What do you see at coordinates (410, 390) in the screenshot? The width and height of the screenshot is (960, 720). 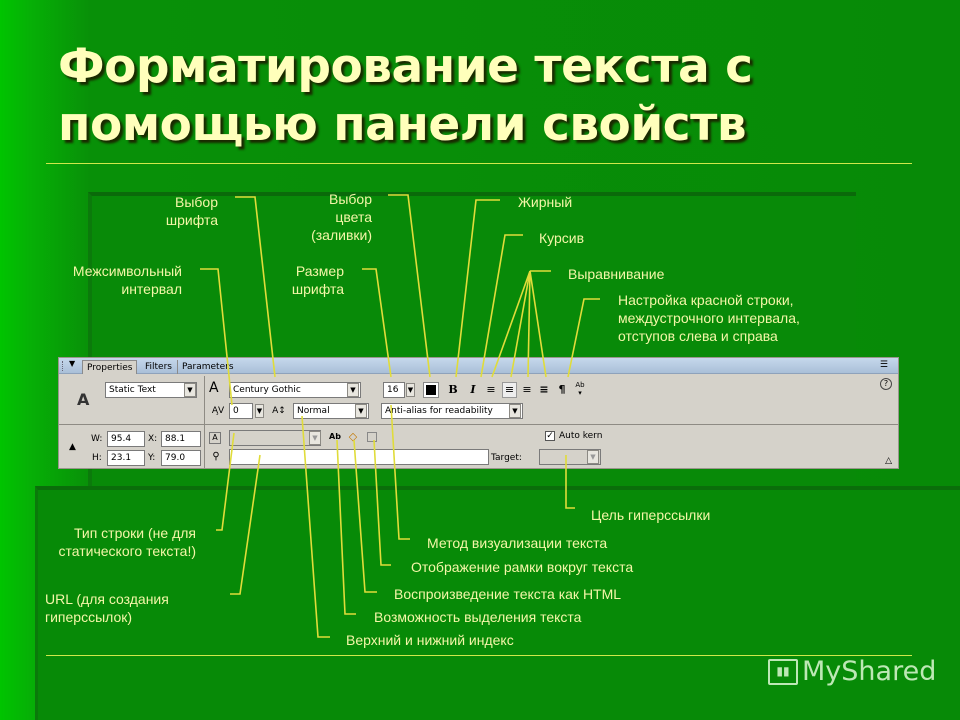 I see `font-size-dropdown: ▼` at bounding box center [410, 390].